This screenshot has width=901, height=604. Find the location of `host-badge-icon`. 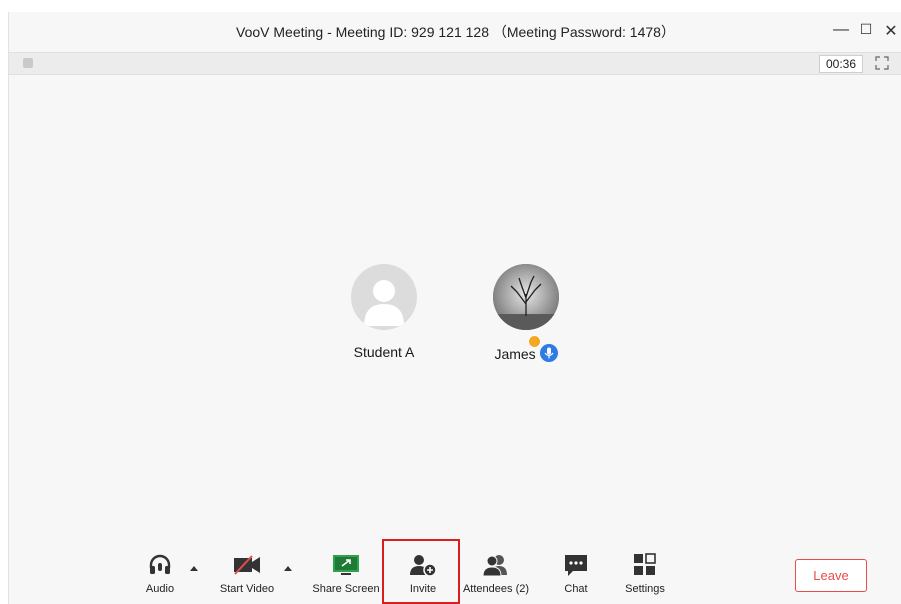

host-badge-icon is located at coordinates (534, 341).